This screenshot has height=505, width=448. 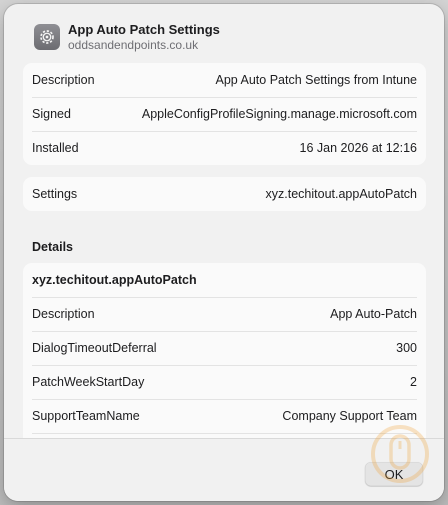 I want to click on row-label: Settings, so click(x=55, y=194).